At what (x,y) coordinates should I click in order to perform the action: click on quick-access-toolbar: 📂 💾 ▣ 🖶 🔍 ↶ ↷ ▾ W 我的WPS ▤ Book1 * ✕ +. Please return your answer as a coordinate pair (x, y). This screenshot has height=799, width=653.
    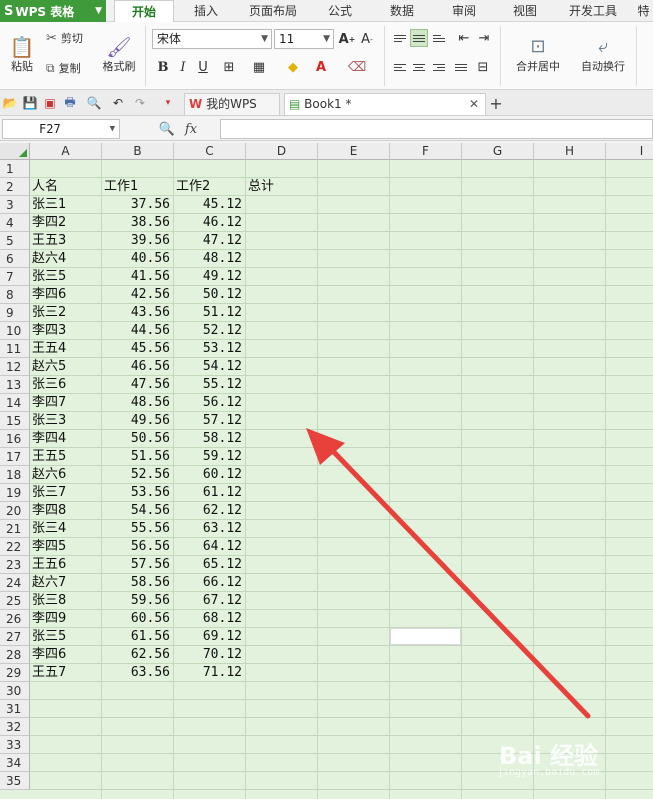
    Looking at the image, I should click on (326, 103).